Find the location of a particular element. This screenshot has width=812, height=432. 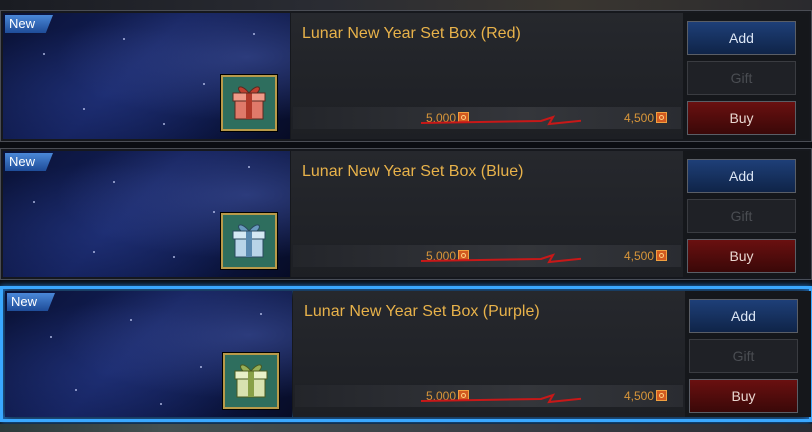

next-partial-row is located at coordinates (406, 428).